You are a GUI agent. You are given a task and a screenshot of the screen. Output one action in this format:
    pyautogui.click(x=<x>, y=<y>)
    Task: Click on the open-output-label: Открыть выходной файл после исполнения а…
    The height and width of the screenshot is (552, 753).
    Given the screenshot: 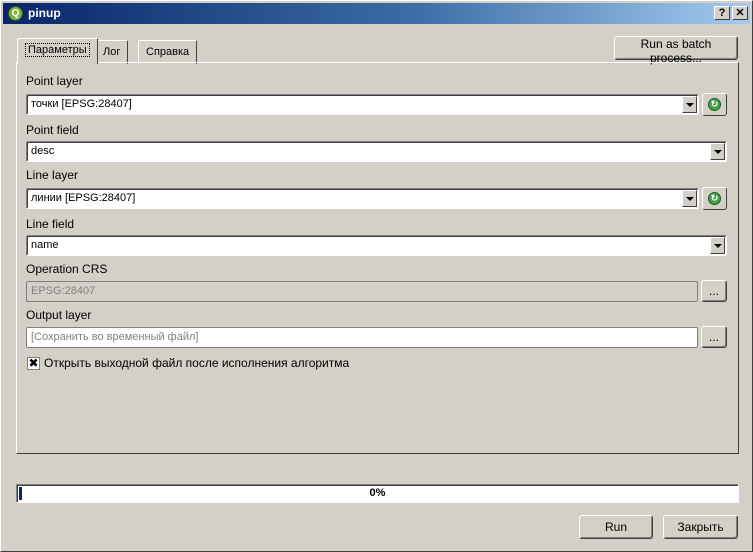 What is the action you would take?
    pyautogui.click(x=196, y=363)
    